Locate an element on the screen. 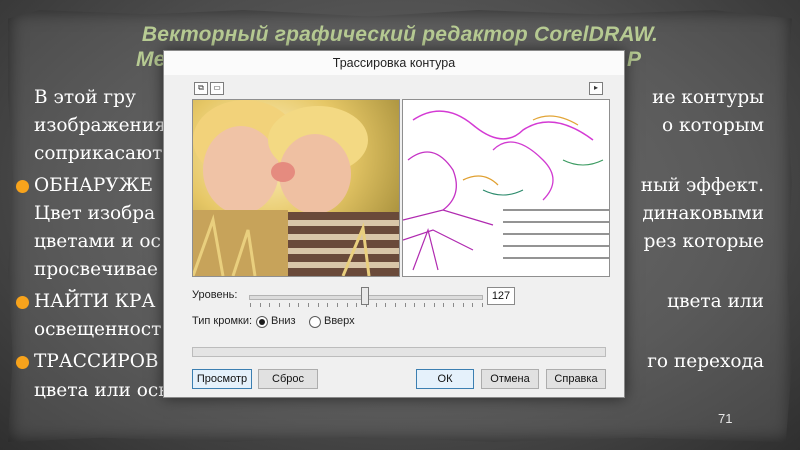 The width and height of the screenshot is (800, 450). ok-button: ОК is located at coordinates (445, 379).